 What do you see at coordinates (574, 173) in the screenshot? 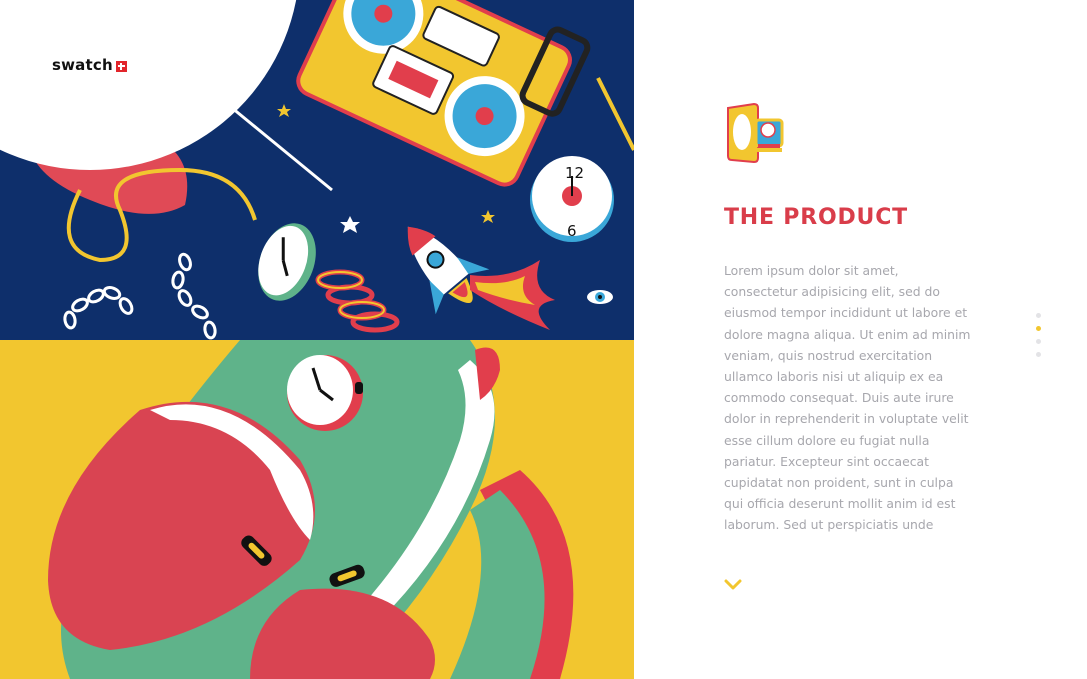
I see `svg-text: 12` at bounding box center [574, 173].